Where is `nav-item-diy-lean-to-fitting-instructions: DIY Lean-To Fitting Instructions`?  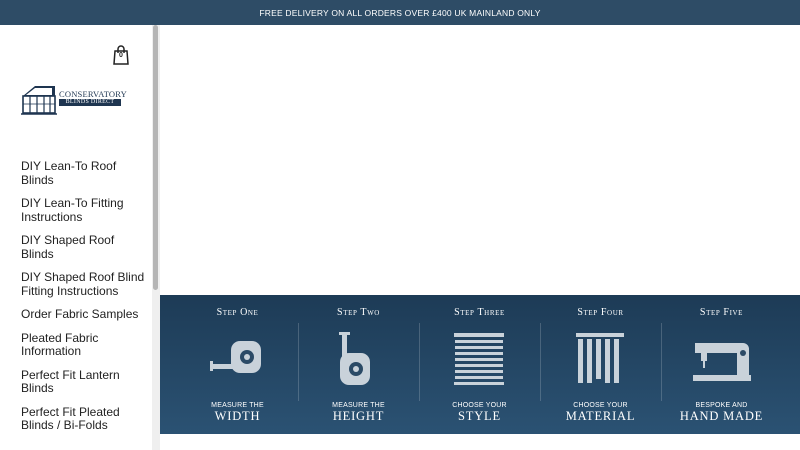
nav-item-diy-lean-to-fitting-instructions: DIY Lean-To Fitting Instructions is located at coordinates (85, 210).